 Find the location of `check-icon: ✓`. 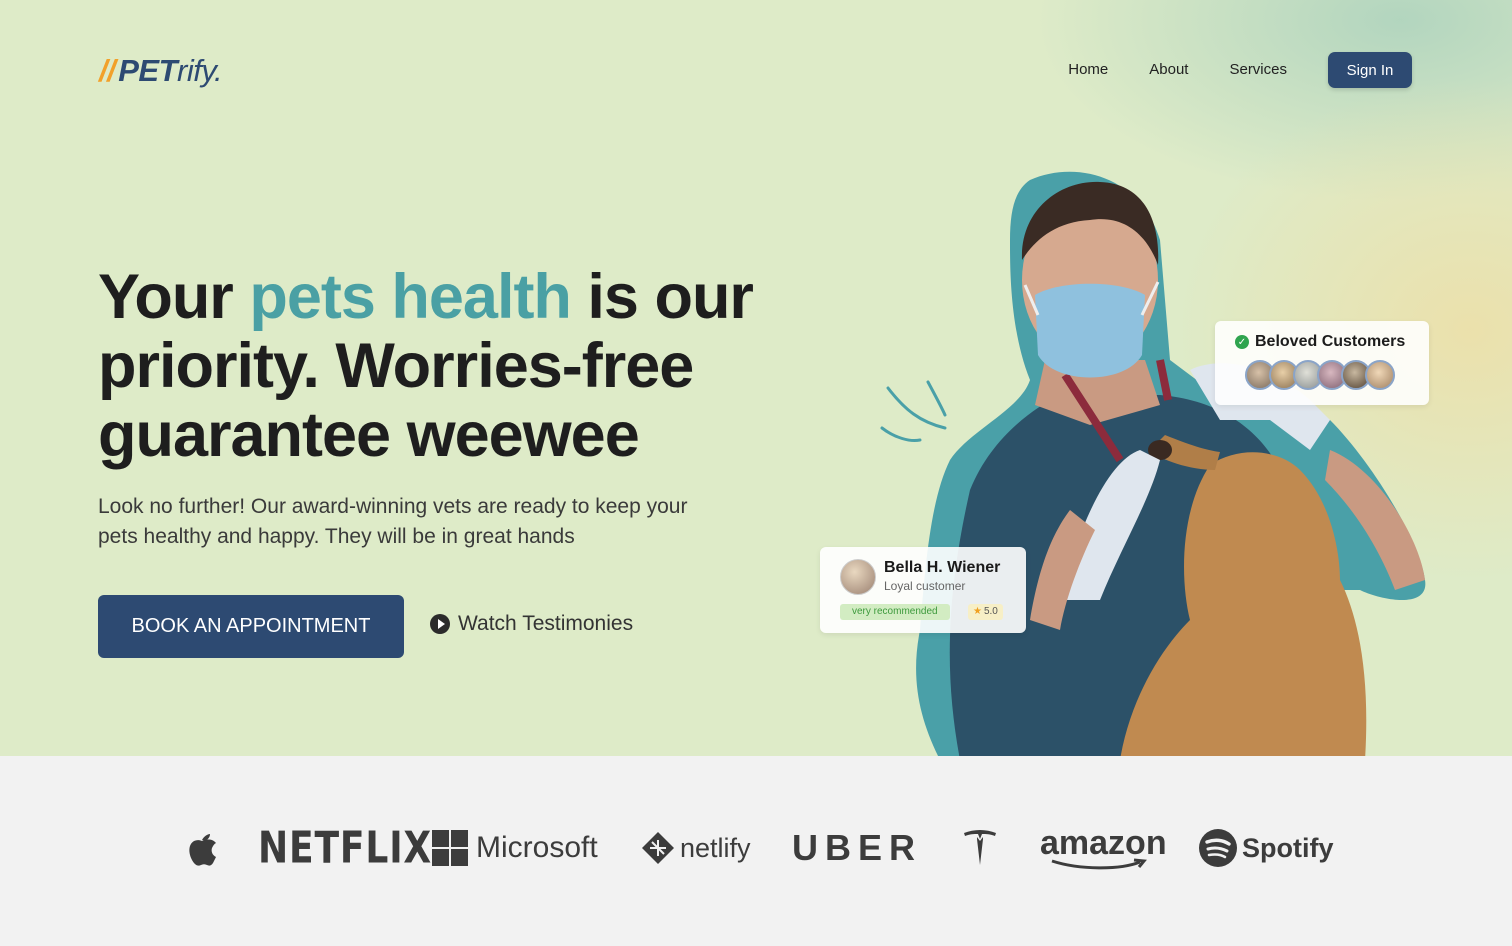

check-icon: ✓ is located at coordinates (1242, 342).